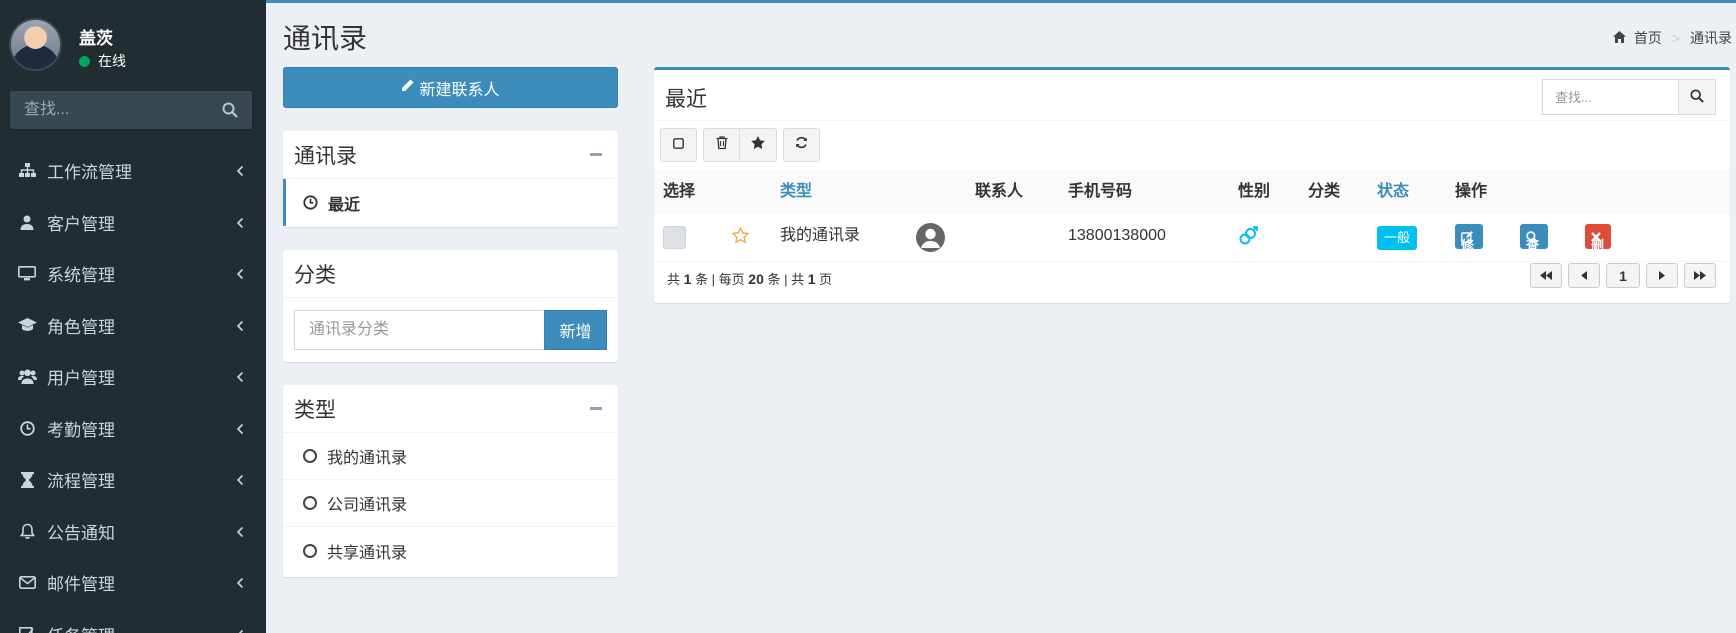  What do you see at coordinates (367, 553) in the screenshot?
I see `type-item-label: 共享通讯录` at bounding box center [367, 553].